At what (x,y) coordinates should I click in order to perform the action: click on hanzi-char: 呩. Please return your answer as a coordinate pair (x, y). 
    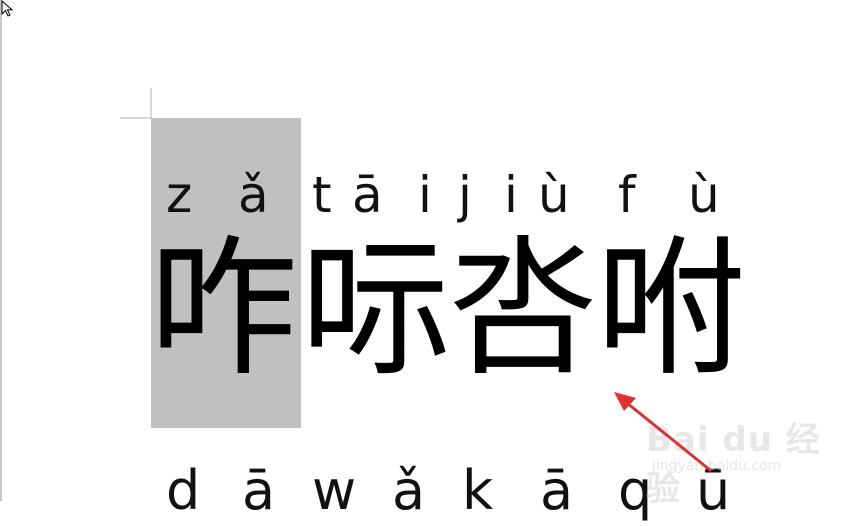
    Looking at the image, I should click on (375, 310).